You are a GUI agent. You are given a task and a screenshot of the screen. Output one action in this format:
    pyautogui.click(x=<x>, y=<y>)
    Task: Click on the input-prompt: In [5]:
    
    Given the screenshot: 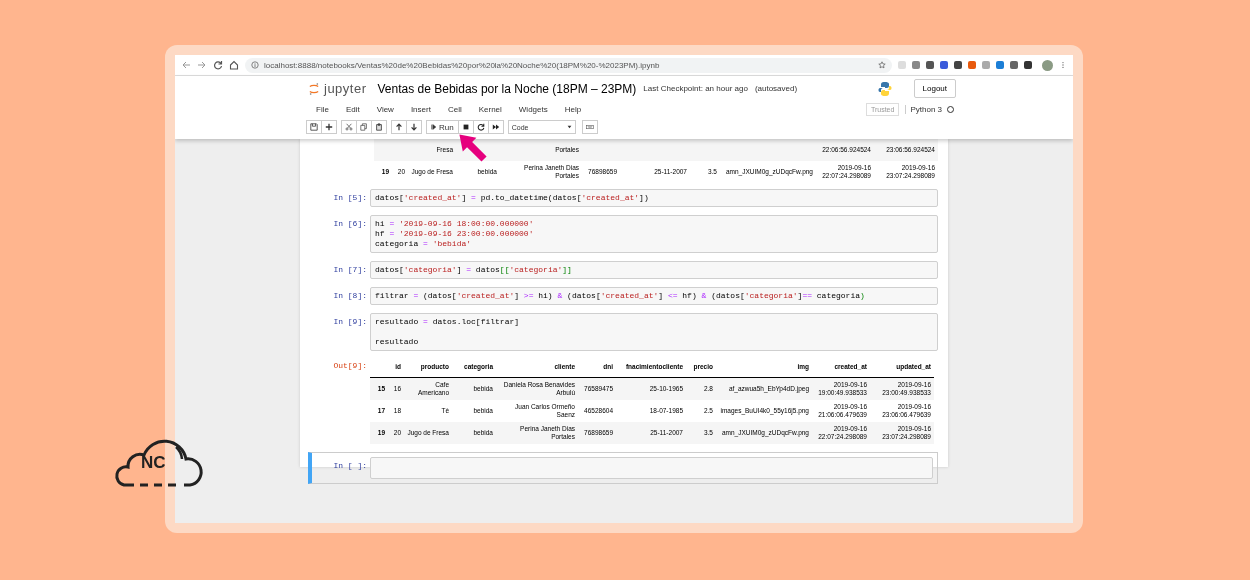 What is the action you would take?
    pyautogui.click(x=350, y=197)
    